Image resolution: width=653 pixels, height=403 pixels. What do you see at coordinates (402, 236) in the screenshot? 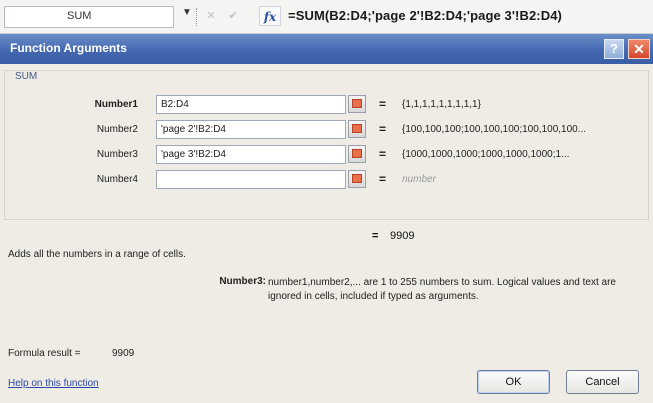
I see `total-value: 9909` at bounding box center [402, 236].